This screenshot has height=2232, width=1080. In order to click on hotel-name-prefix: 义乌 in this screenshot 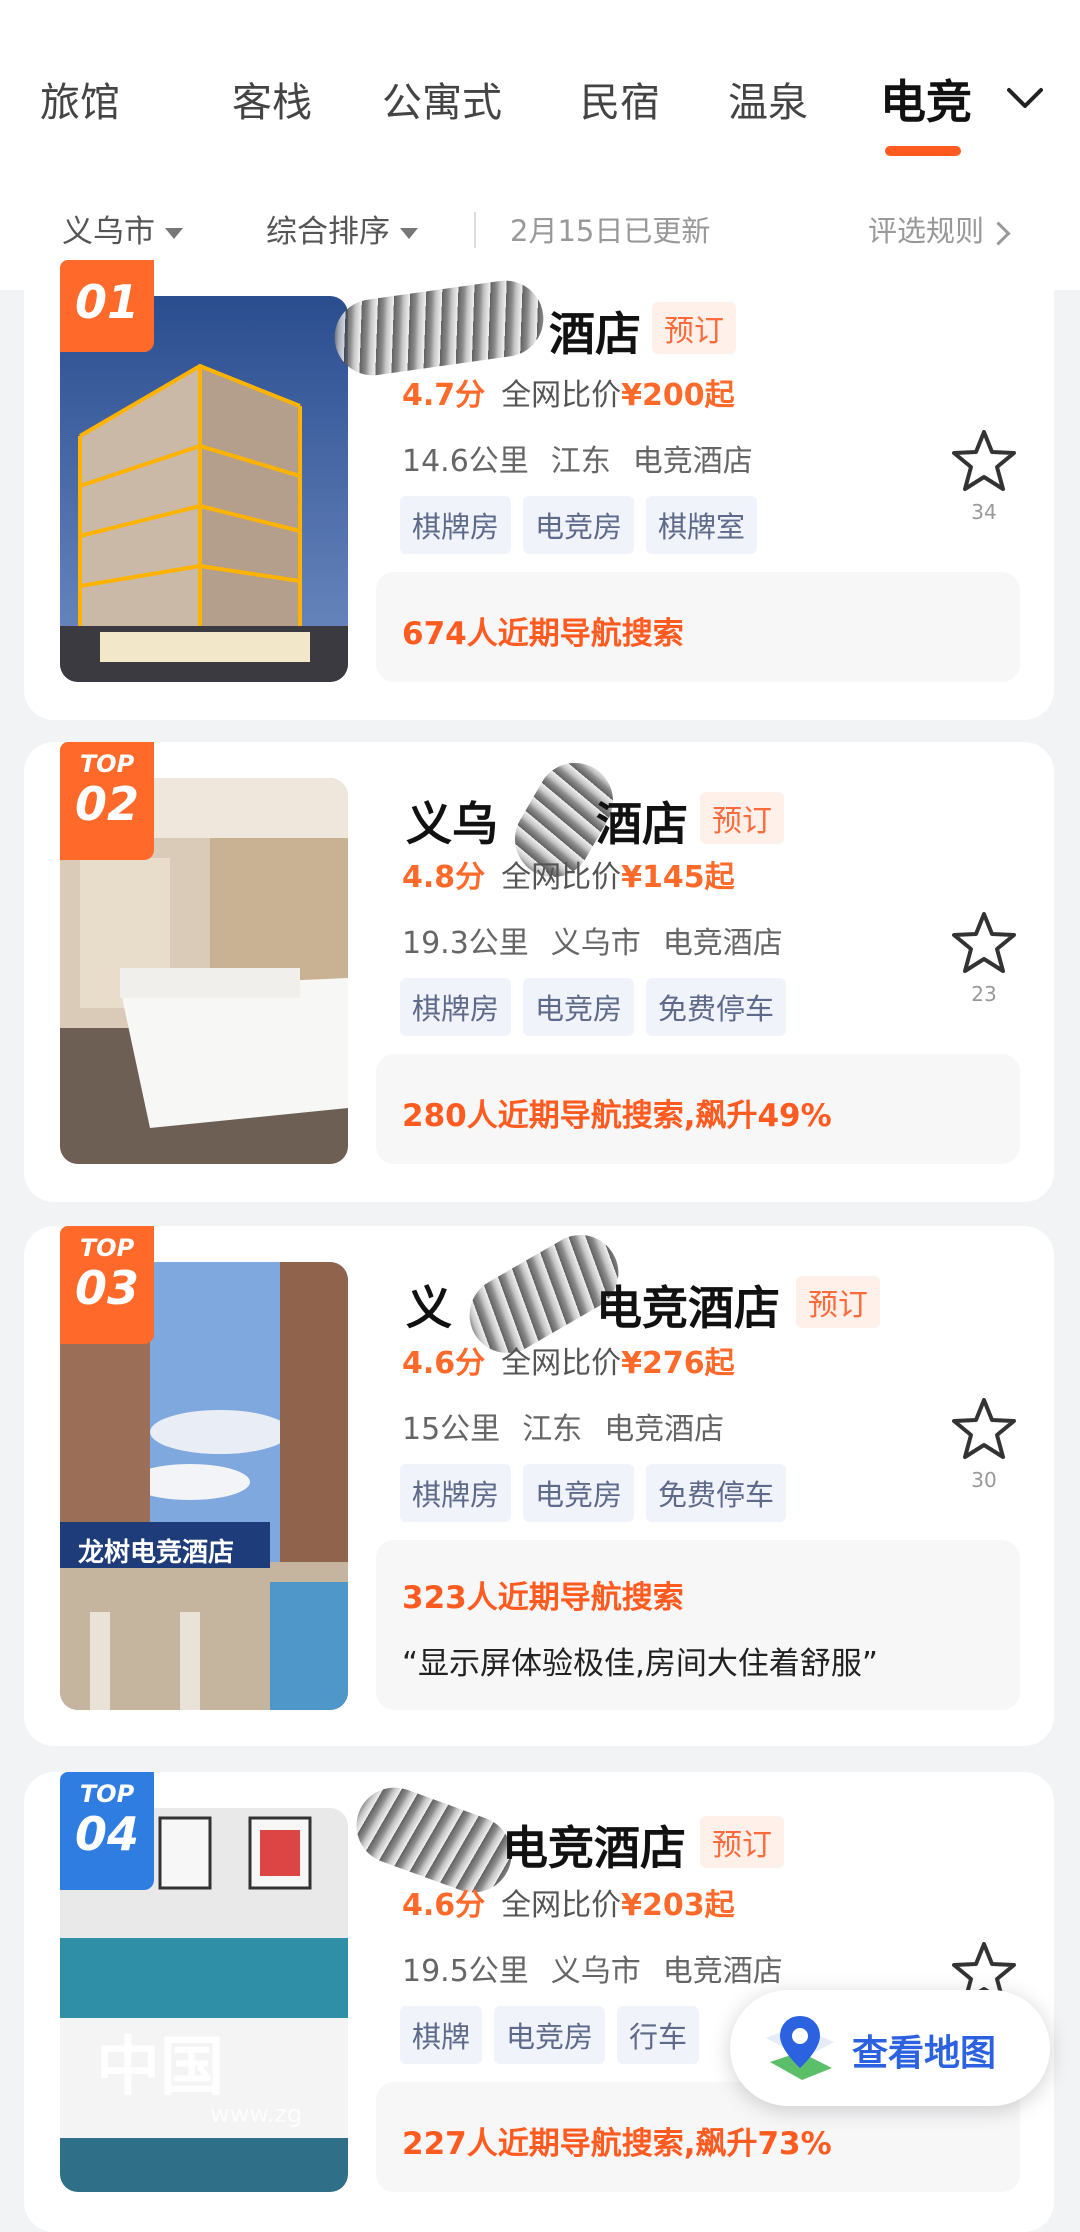, I will do `click(452, 824)`.